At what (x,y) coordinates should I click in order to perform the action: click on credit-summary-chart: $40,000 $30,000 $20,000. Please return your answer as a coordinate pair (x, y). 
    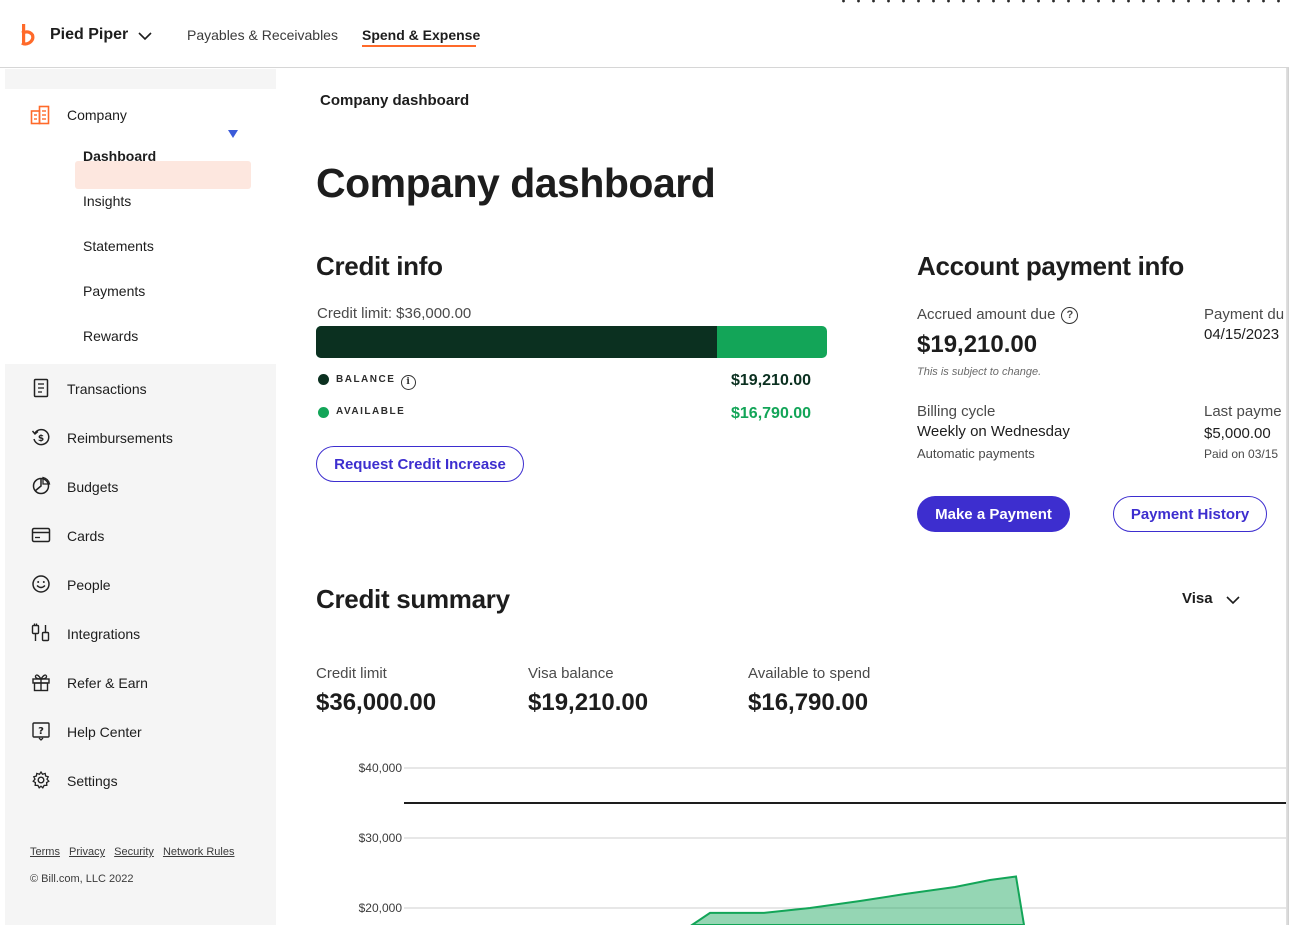
    Looking at the image, I should click on (824, 843).